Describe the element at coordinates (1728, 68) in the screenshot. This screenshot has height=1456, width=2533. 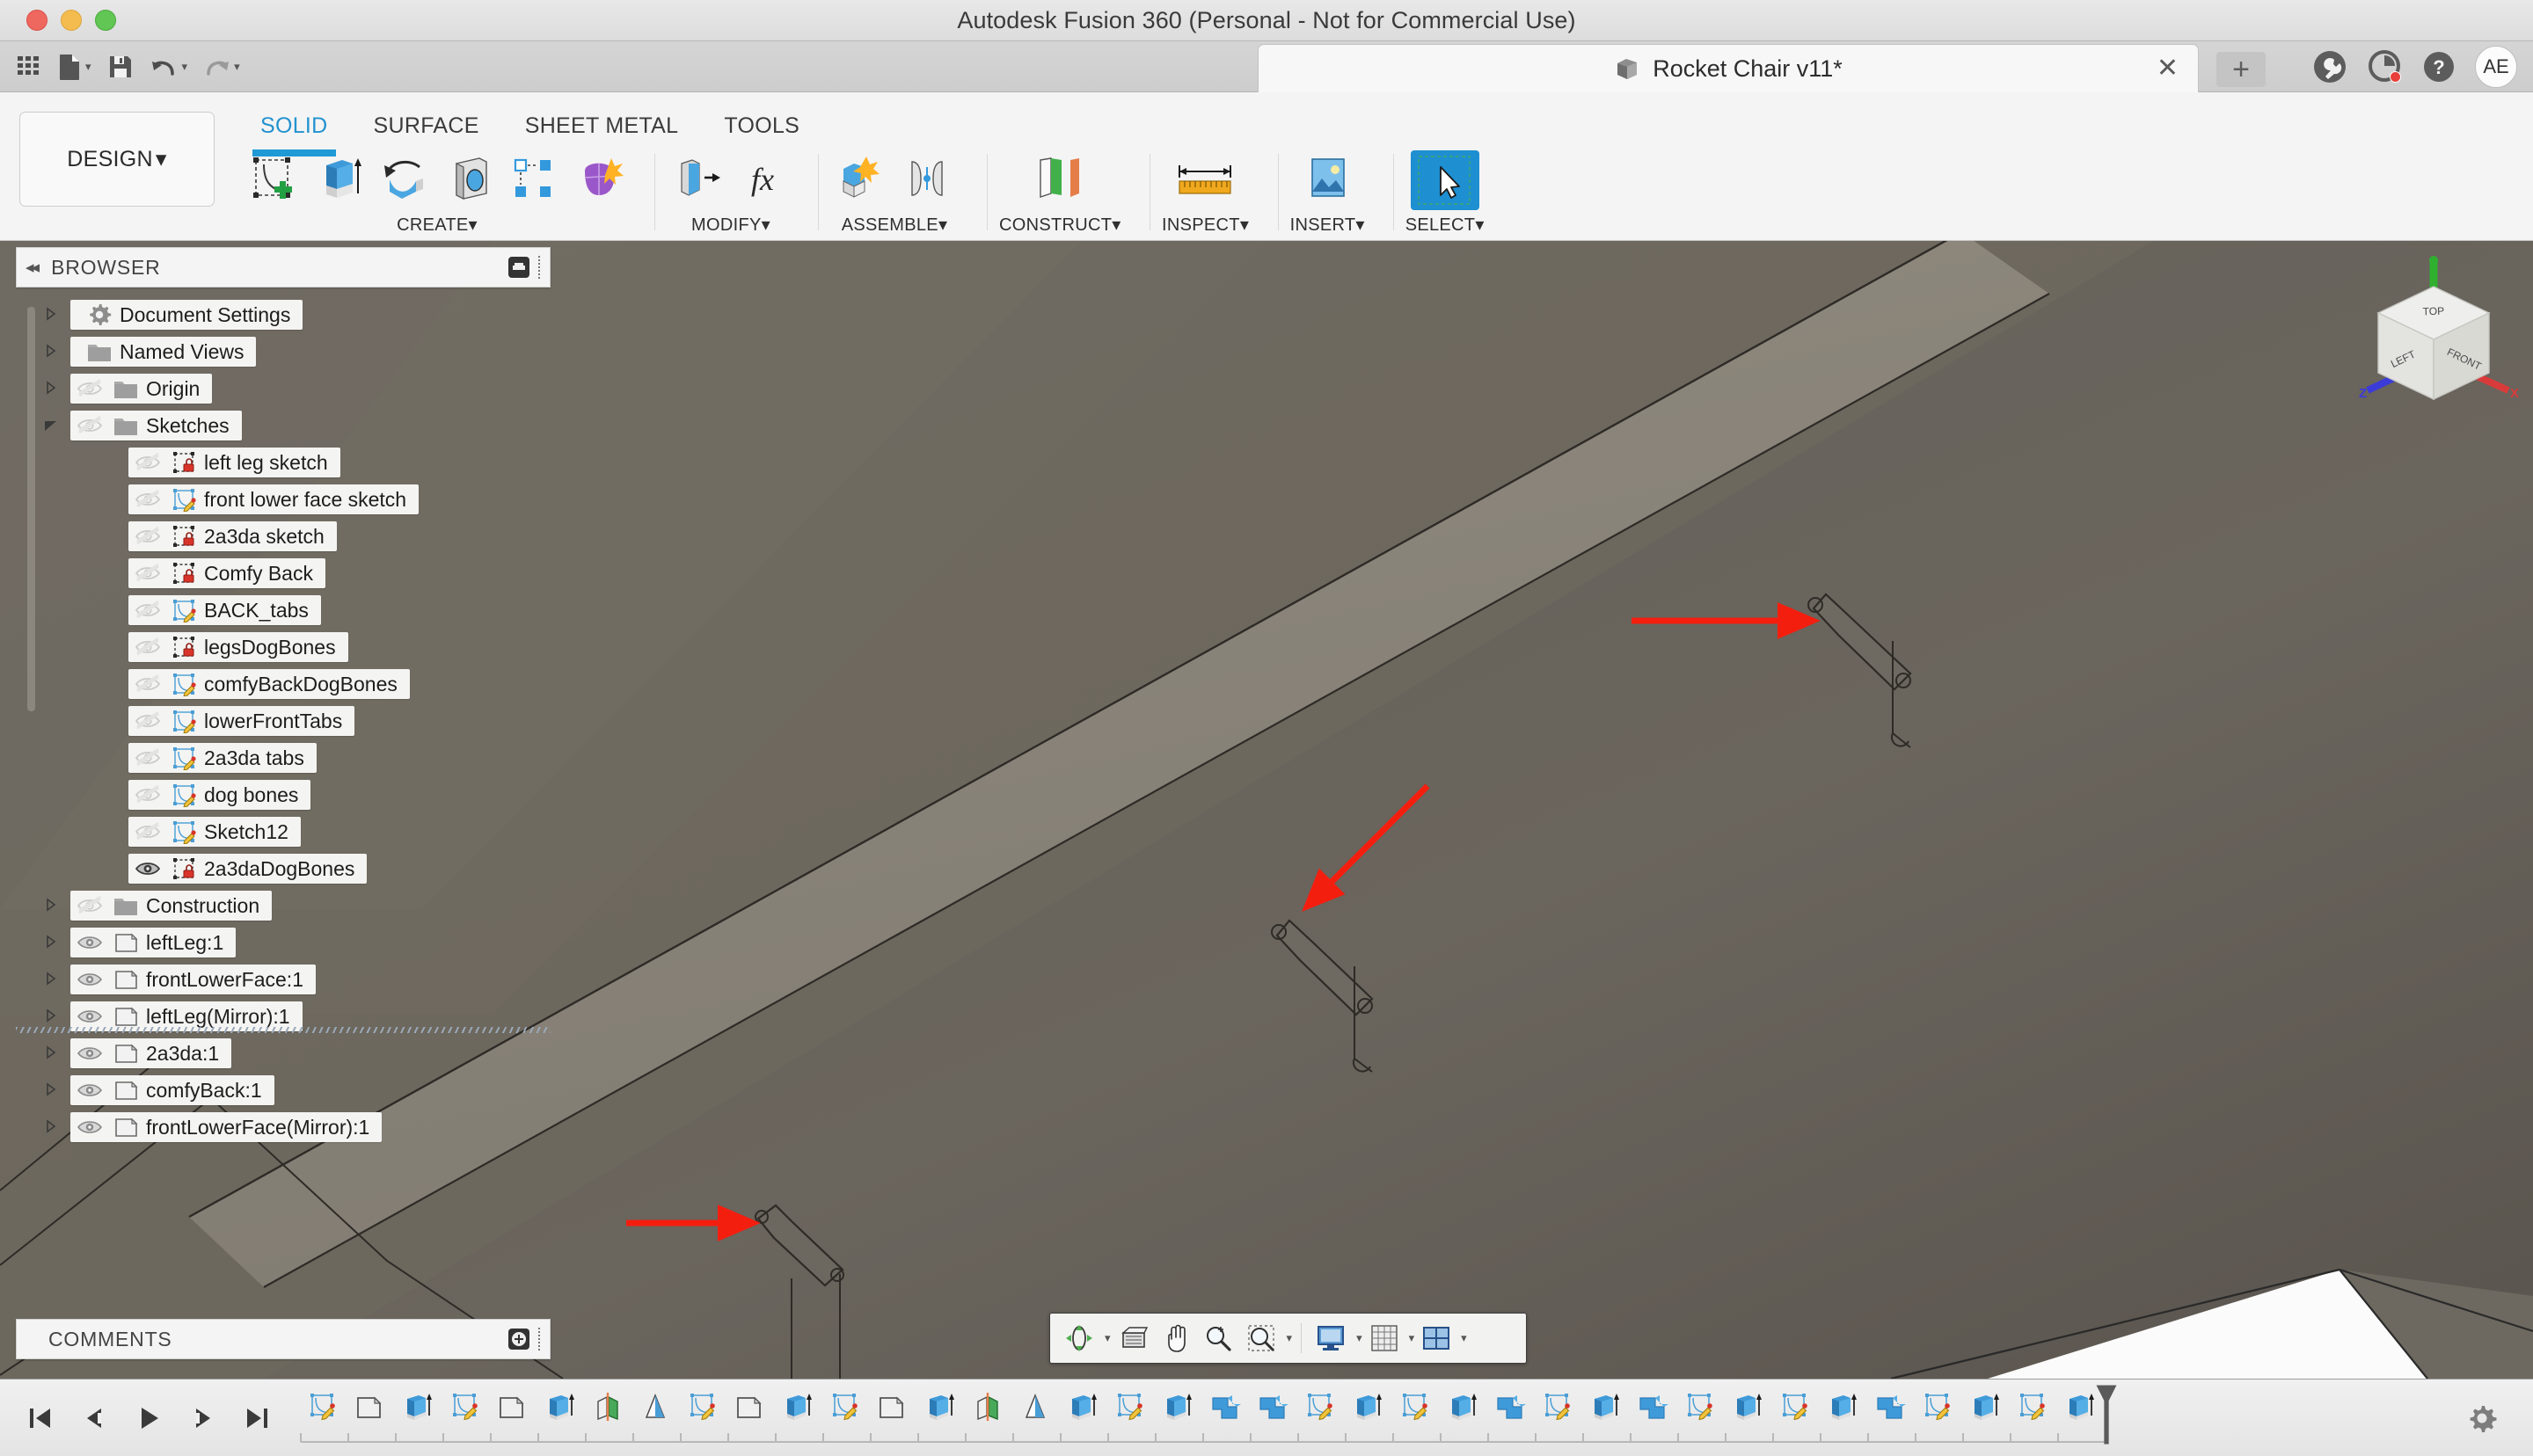
I see `document-tab: Rocket Chair v11* ✕` at that location.